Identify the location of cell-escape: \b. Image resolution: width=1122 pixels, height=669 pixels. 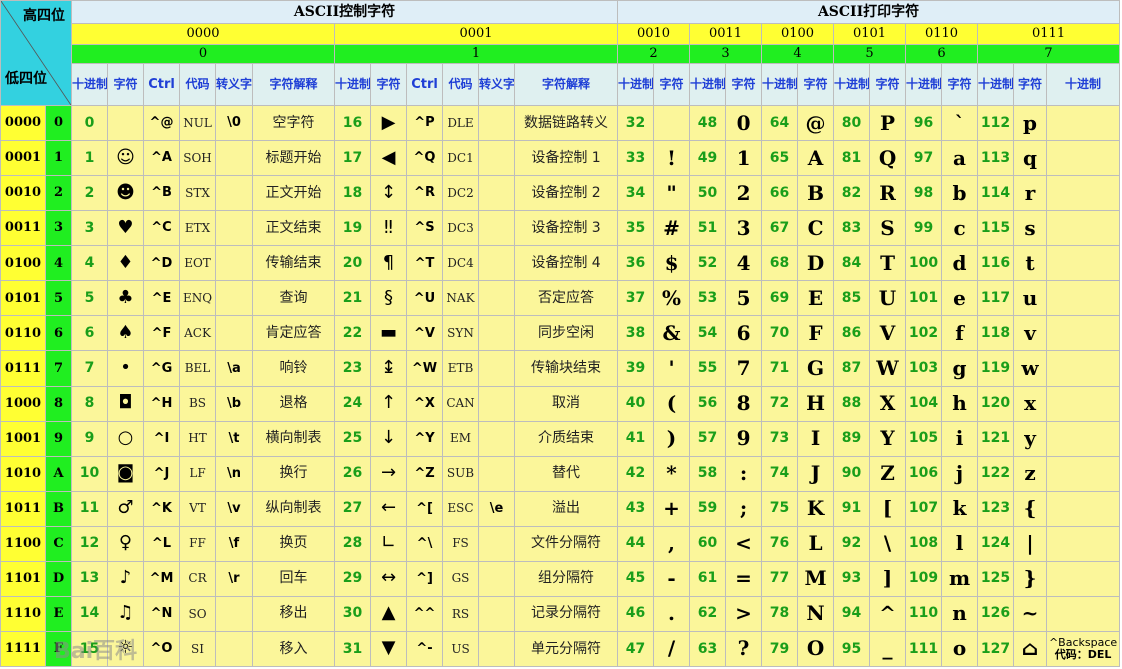
(234, 403).